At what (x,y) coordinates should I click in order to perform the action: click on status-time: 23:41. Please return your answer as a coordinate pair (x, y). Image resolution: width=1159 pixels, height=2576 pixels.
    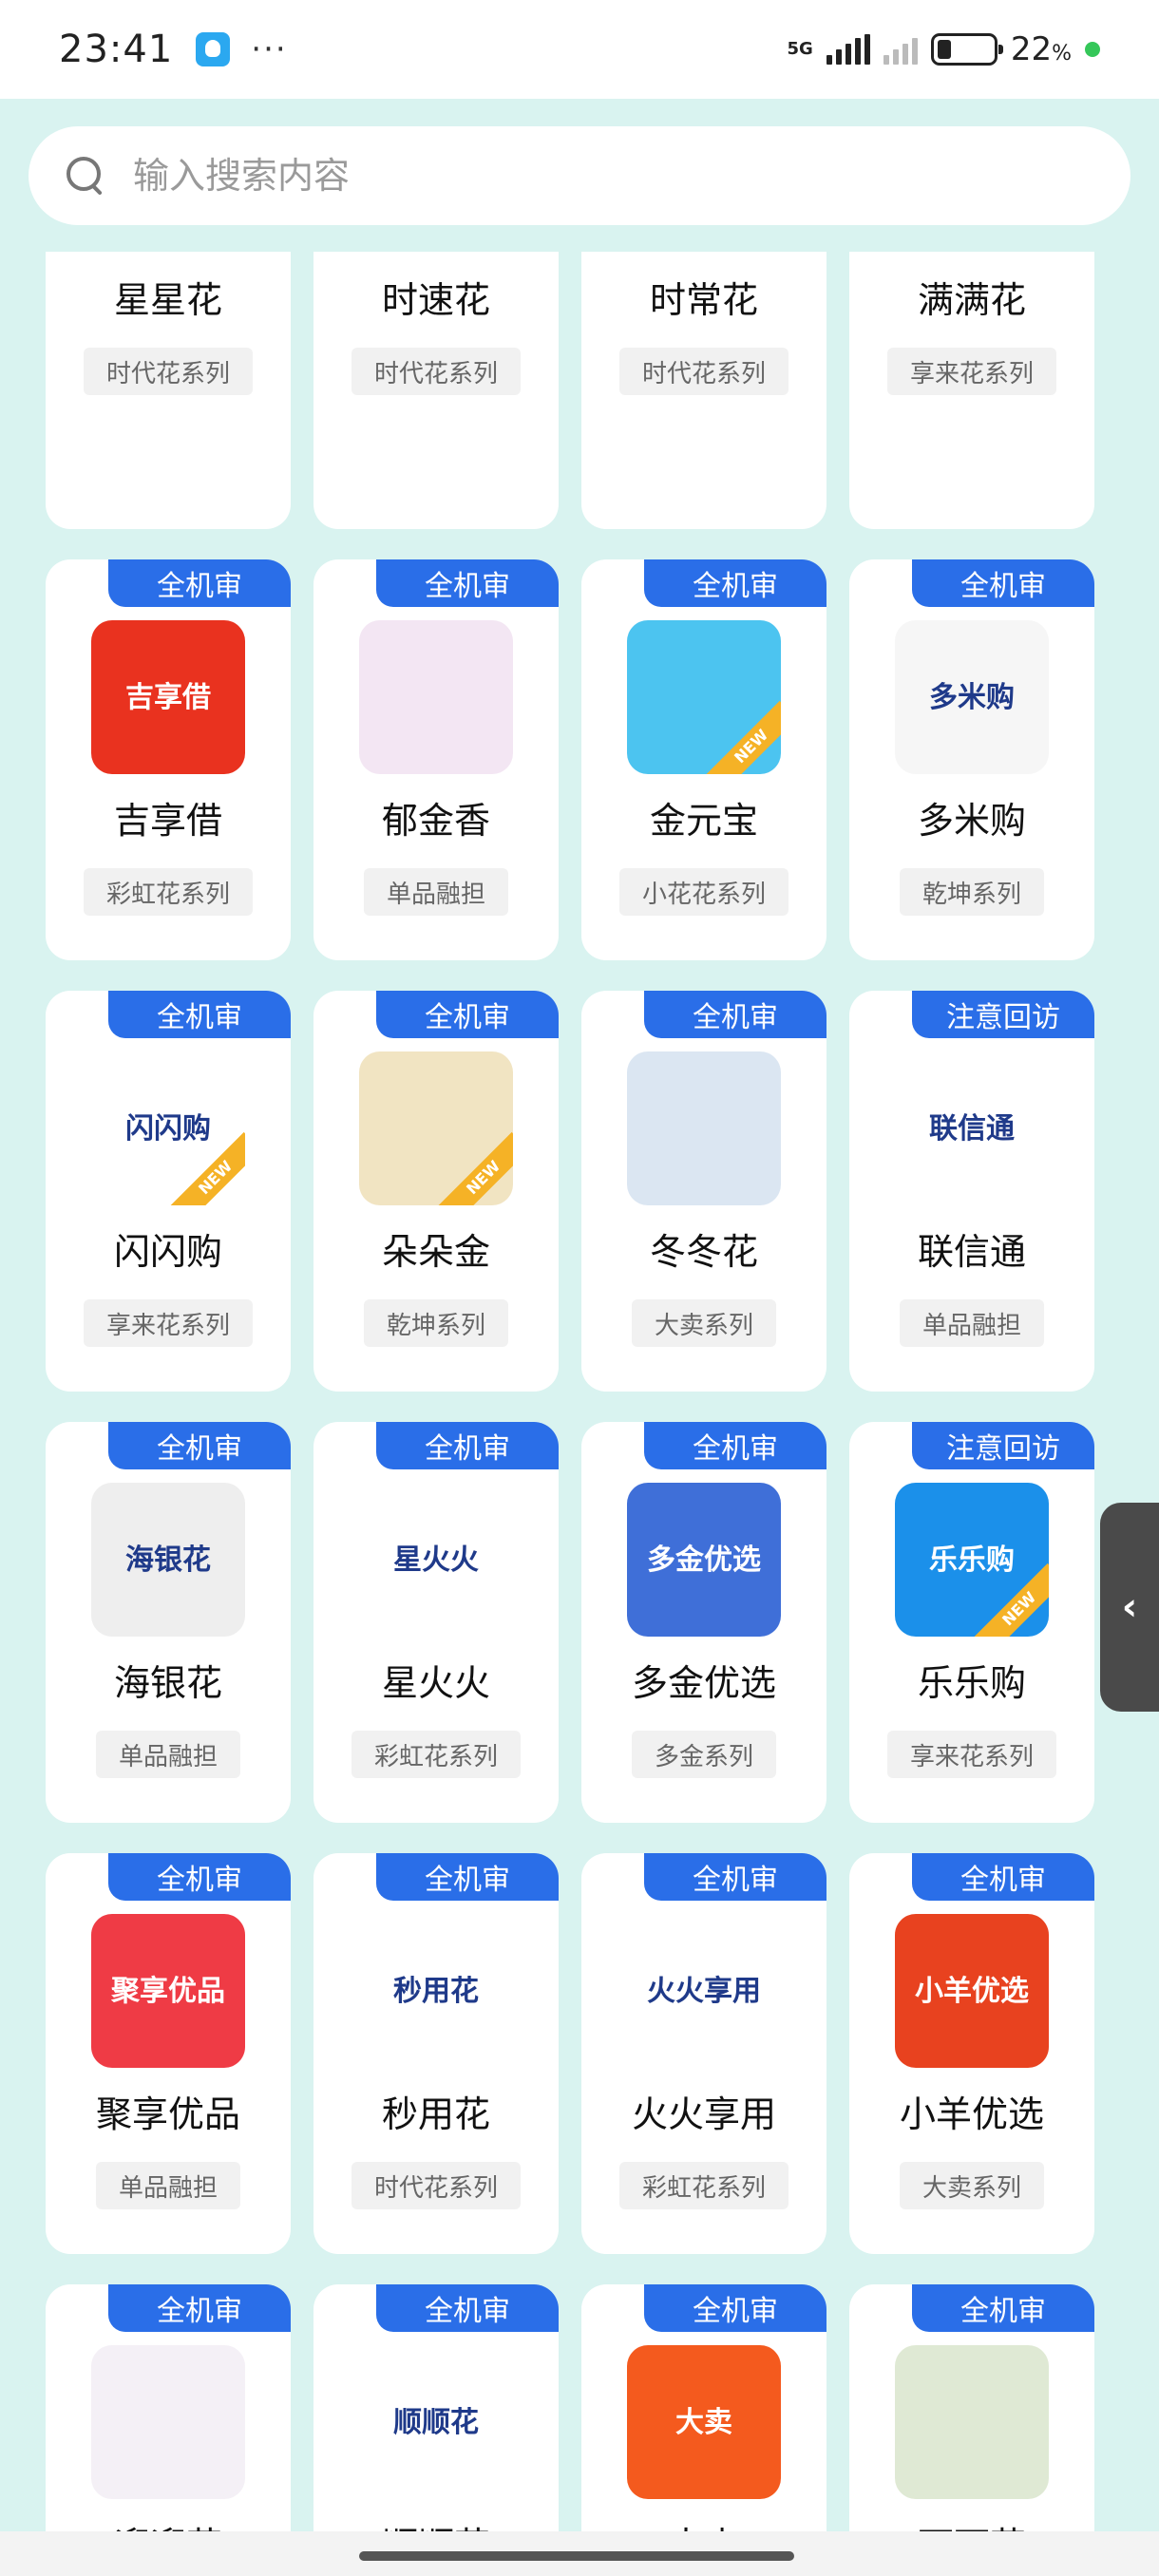
    Looking at the image, I should click on (116, 49).